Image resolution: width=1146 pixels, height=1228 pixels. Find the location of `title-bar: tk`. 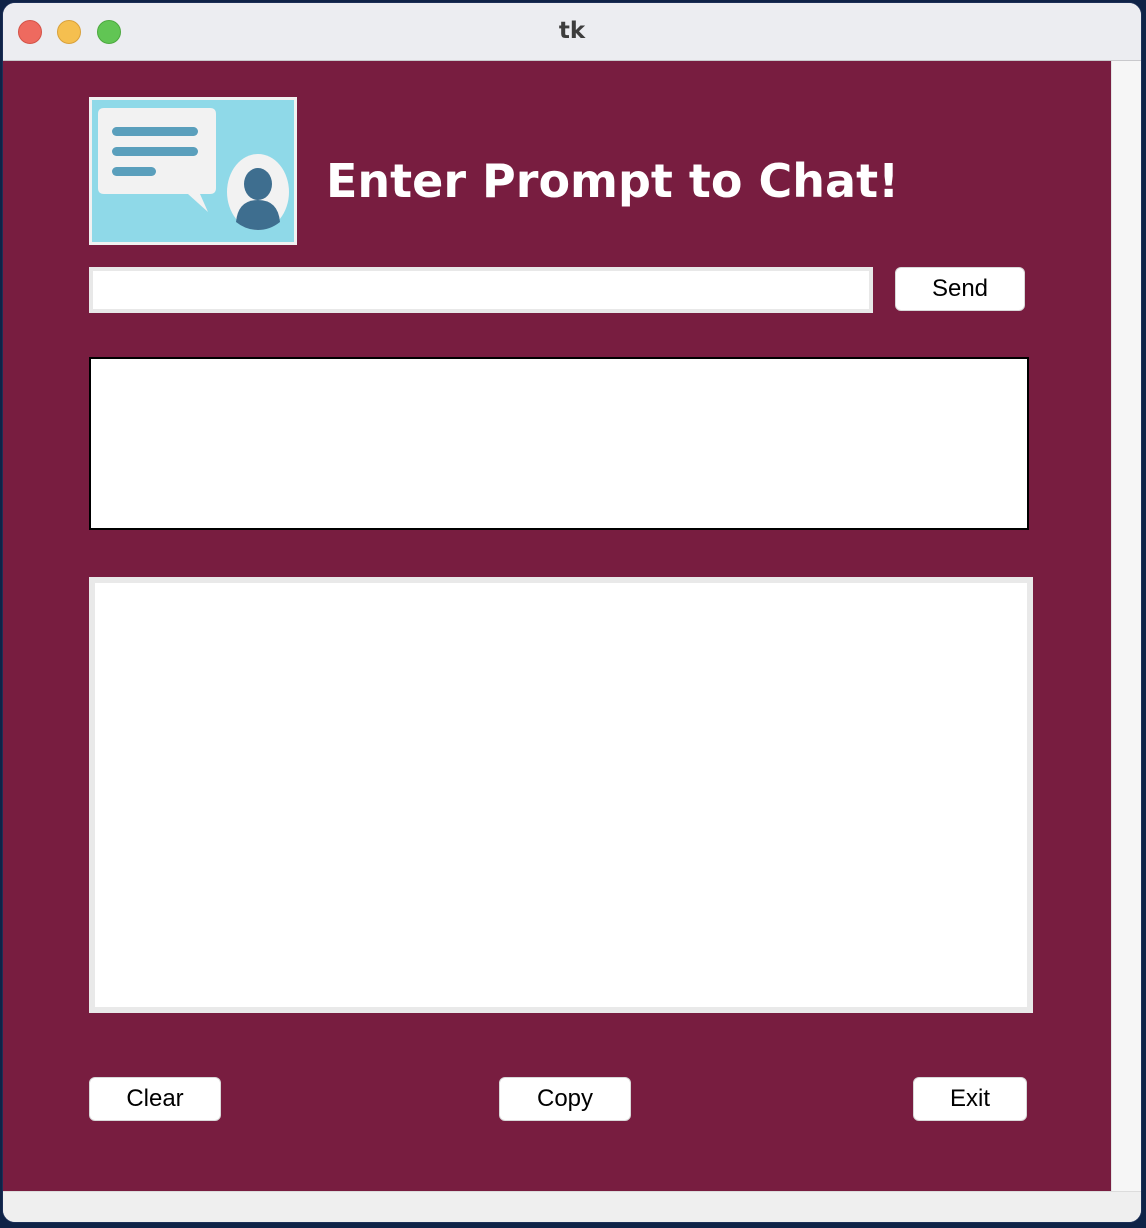

title-bar: tk is located at coordinates (572, 32).